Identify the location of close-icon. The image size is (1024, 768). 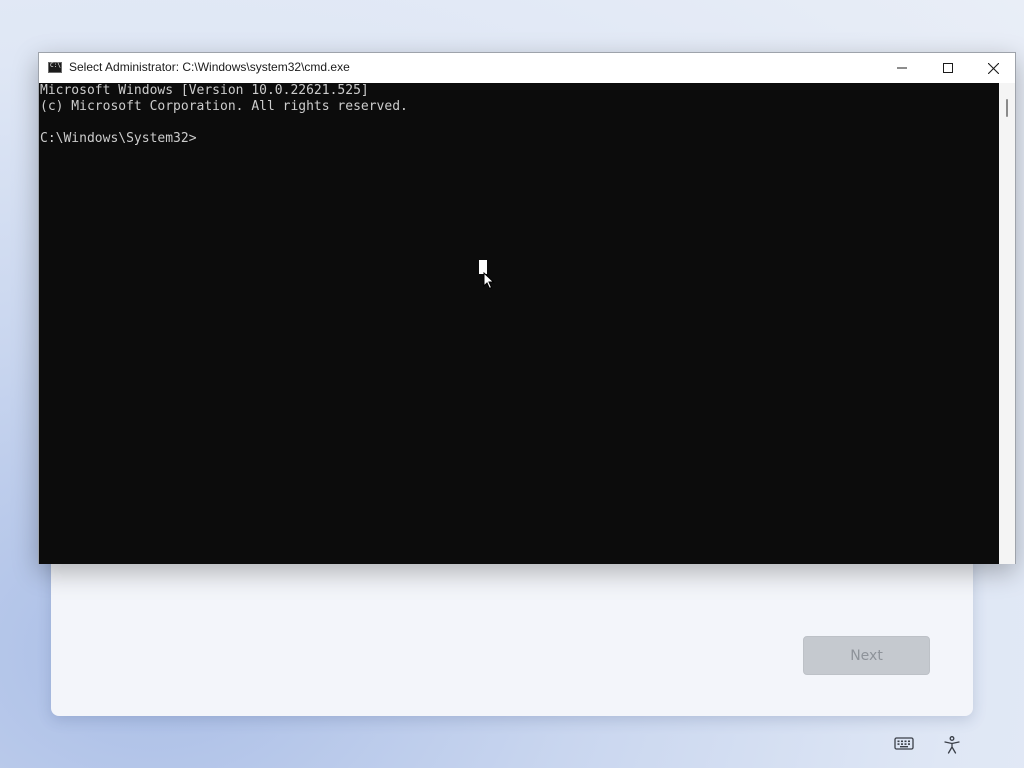
(993, 68).